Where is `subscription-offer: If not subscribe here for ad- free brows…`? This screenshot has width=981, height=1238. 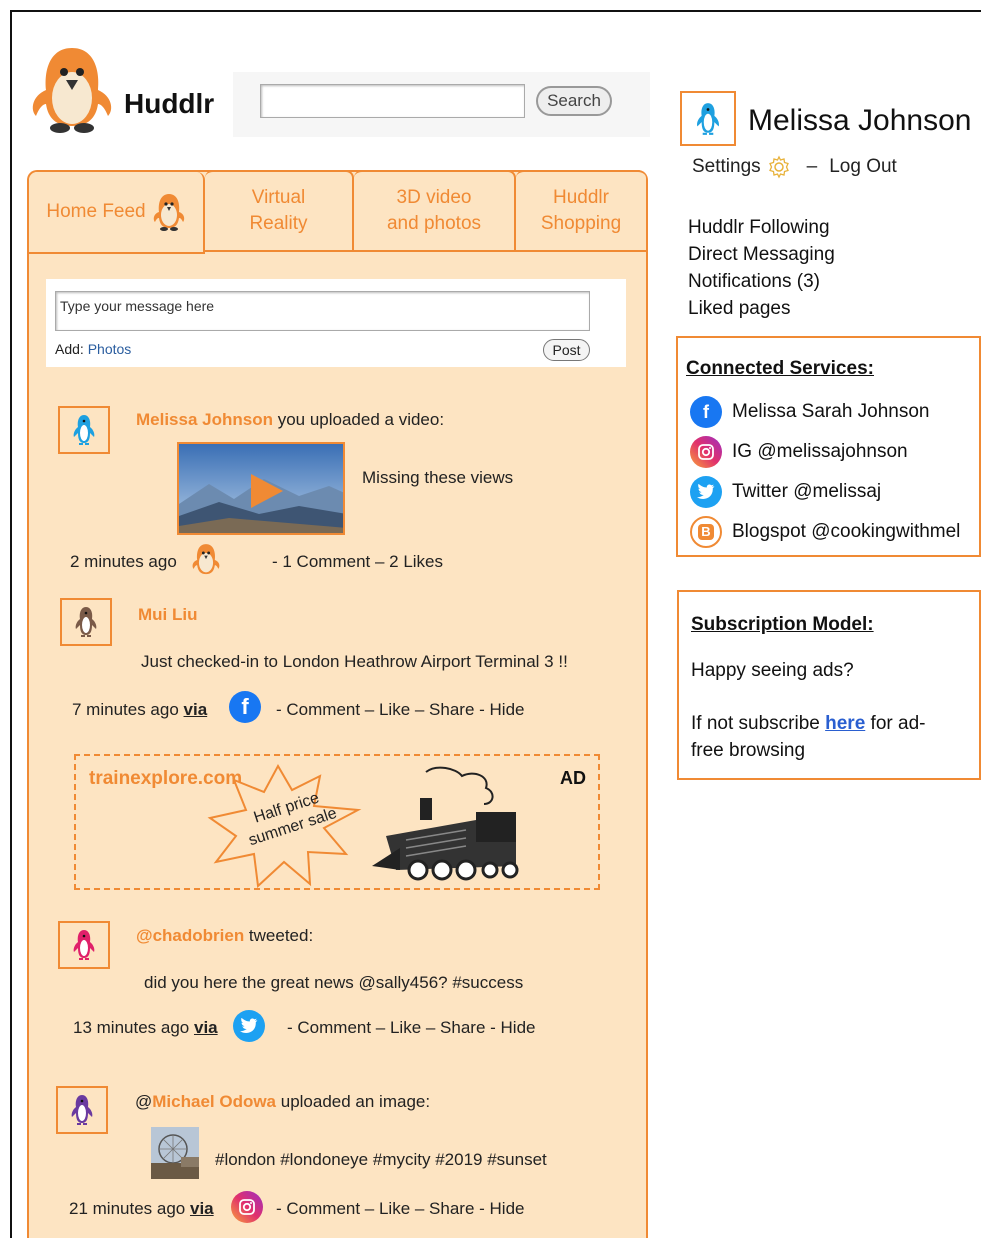
subscription-offer: If not subscribe here for ad- free brows… is located at coordinates (808, 737).